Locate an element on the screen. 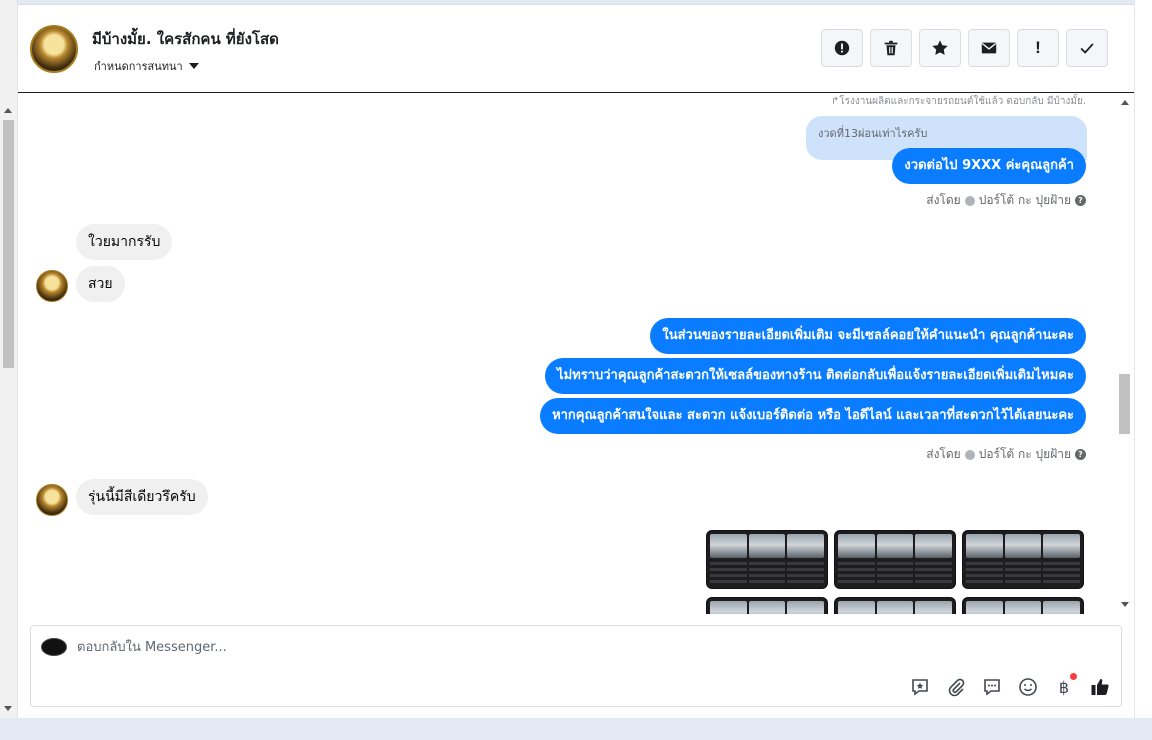 The width and height of the screenshot is (1152, 740). contact-avatar is located at coordinates (54, 49).